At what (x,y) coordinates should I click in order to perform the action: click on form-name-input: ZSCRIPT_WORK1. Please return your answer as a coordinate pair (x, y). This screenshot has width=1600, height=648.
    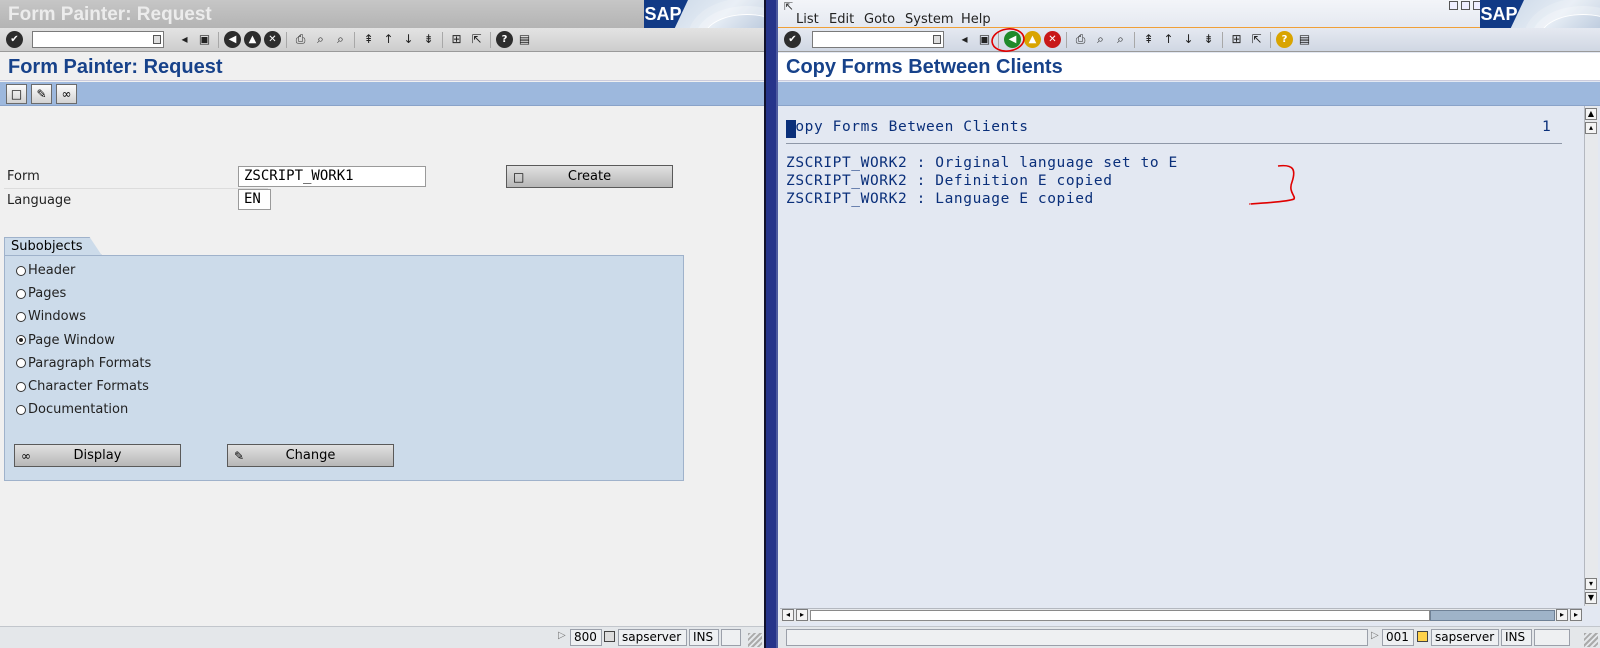
    Looking at the image, I should click on (332, 176).